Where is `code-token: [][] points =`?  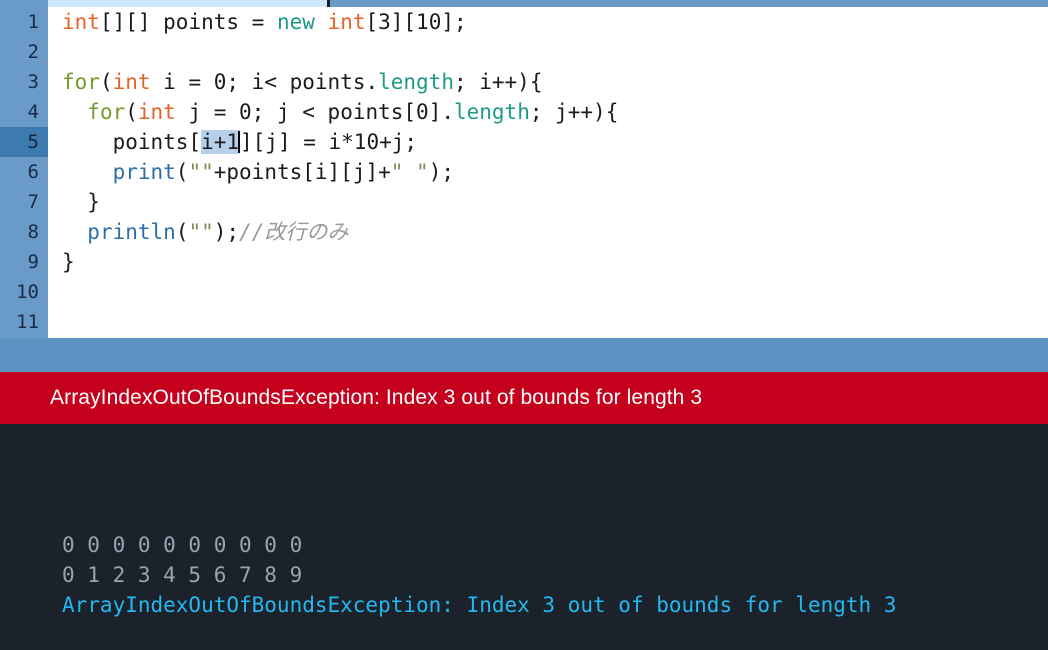
code-token: [][] points = is located at coordinates (188, 22).